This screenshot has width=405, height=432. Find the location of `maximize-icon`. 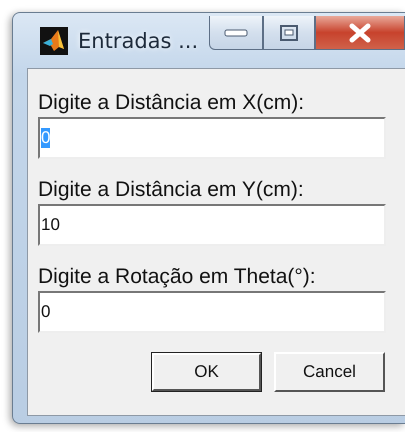

maximize-icon is located at coordinates (289, 32).